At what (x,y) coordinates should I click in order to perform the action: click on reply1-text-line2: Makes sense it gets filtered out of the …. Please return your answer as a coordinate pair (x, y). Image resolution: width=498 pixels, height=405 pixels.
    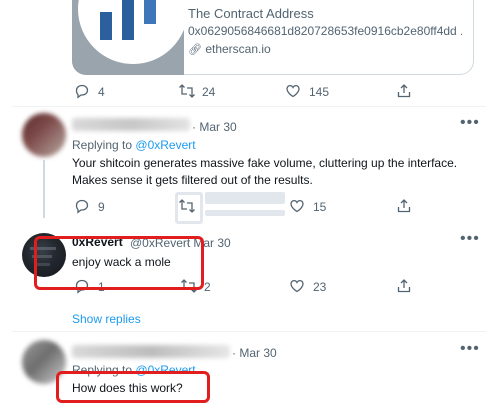
    Looking at the image, I should click on (192, 180).